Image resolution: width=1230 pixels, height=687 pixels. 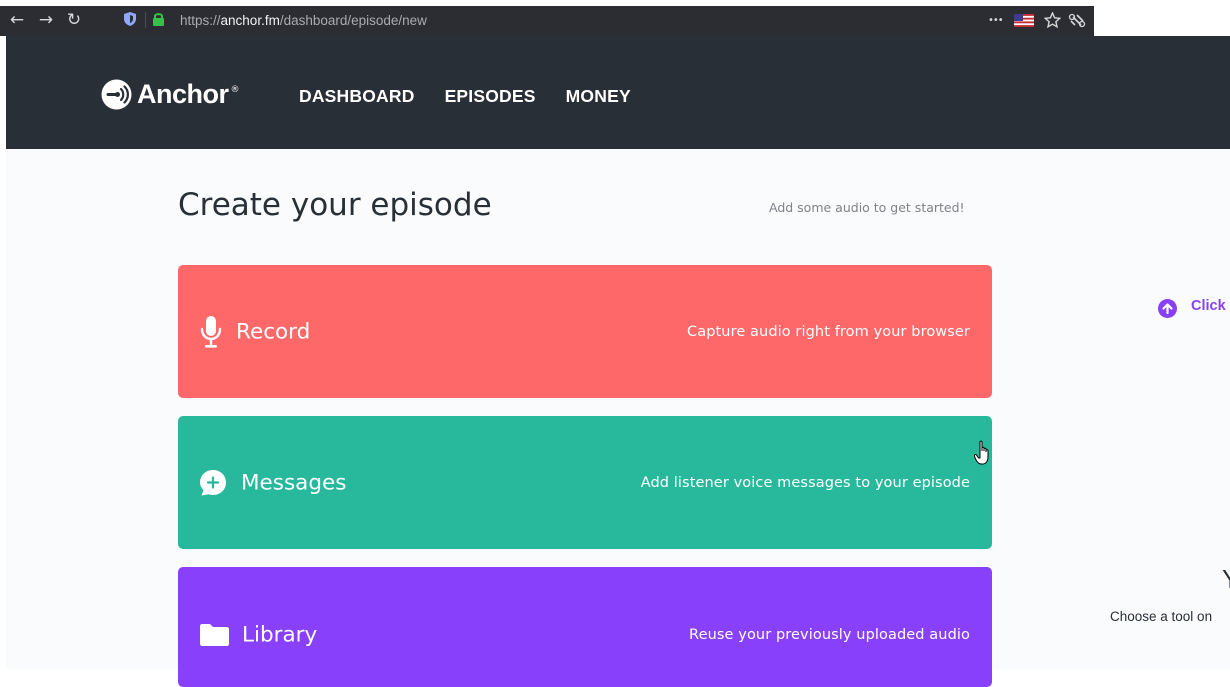 What do you see at coordinates (867, 207) in the screenshot?
I see `page-hint: Add some audio to get started!` at bounding box center [867, 207].